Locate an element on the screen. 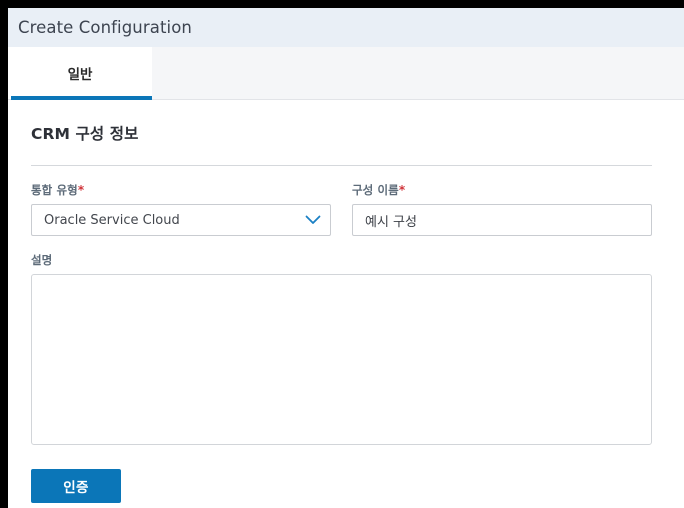  integration-type-select: Oracle Service Cloud is located at coordinates (181, 220).